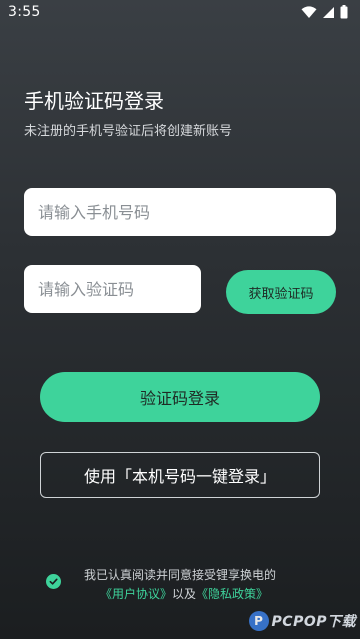  What do you see at coordinates (180, 12) in the screenshot?
I see `status-bar: 3:55` at bounding box center [180, 12].